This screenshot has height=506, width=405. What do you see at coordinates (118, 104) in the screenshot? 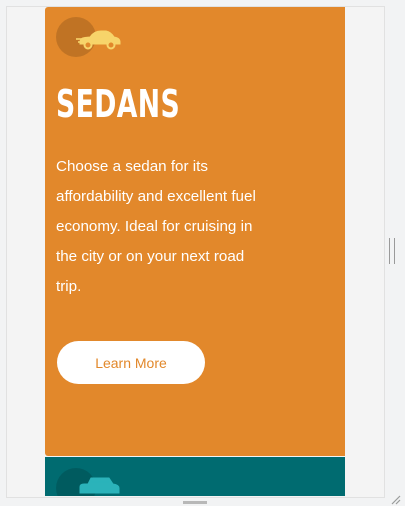
I see `card-title: SEDANS` at bounding box center [118, 104].